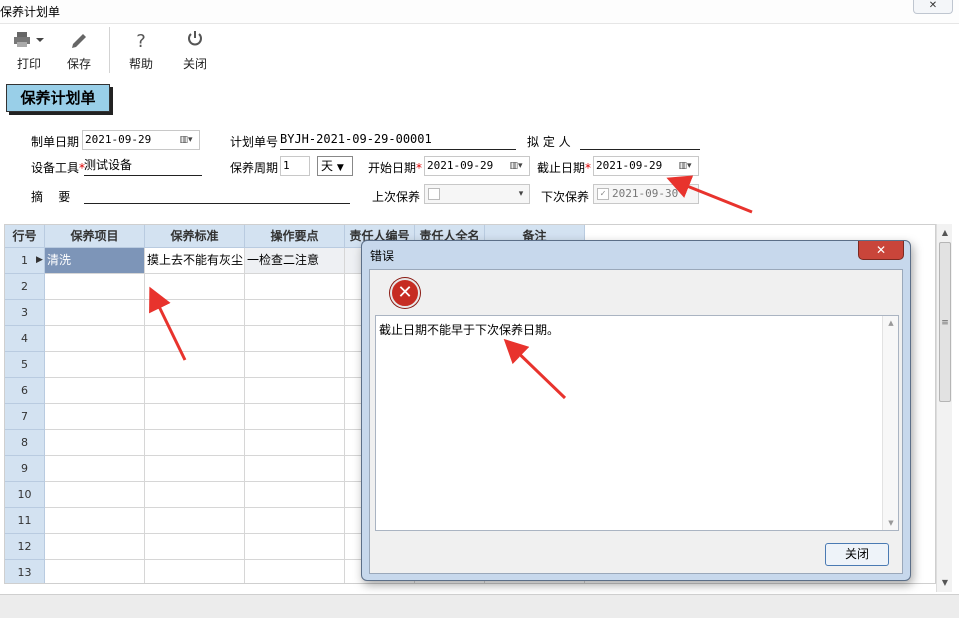 The image size is (959, 618). I want to click on row-number: 9, so click(25, 469).